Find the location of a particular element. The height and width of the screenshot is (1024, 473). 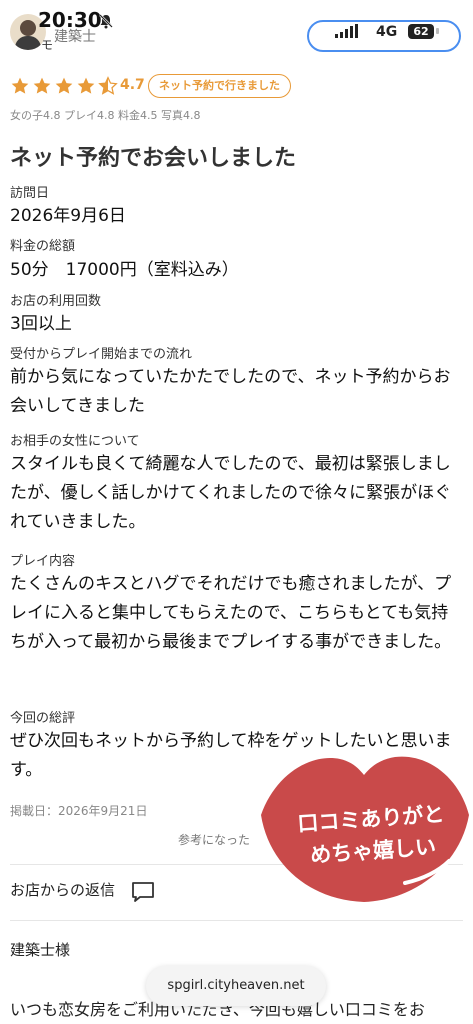

reviewer-name: 建築士 is located at coordinates (75, 37).